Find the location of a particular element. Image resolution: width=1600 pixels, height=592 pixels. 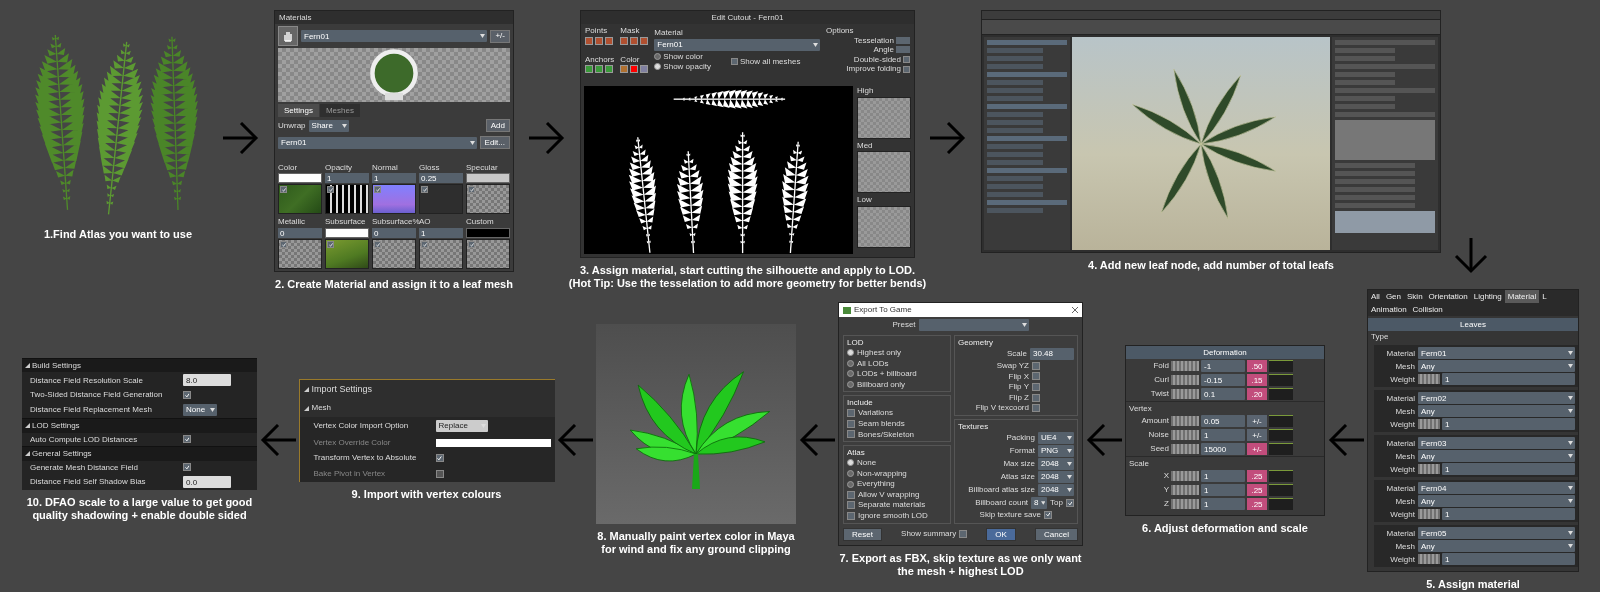

add-button: Add is located at coordinates (497, 125).